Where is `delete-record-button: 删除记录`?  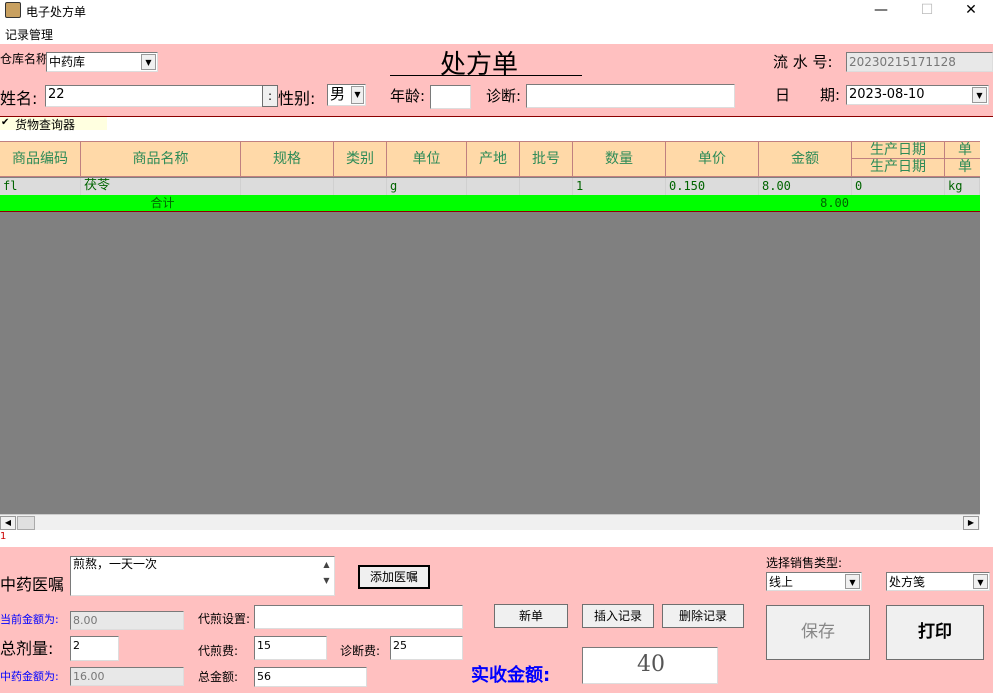
delete-record-button: 删除记录 is located at coordinates (703, 616).